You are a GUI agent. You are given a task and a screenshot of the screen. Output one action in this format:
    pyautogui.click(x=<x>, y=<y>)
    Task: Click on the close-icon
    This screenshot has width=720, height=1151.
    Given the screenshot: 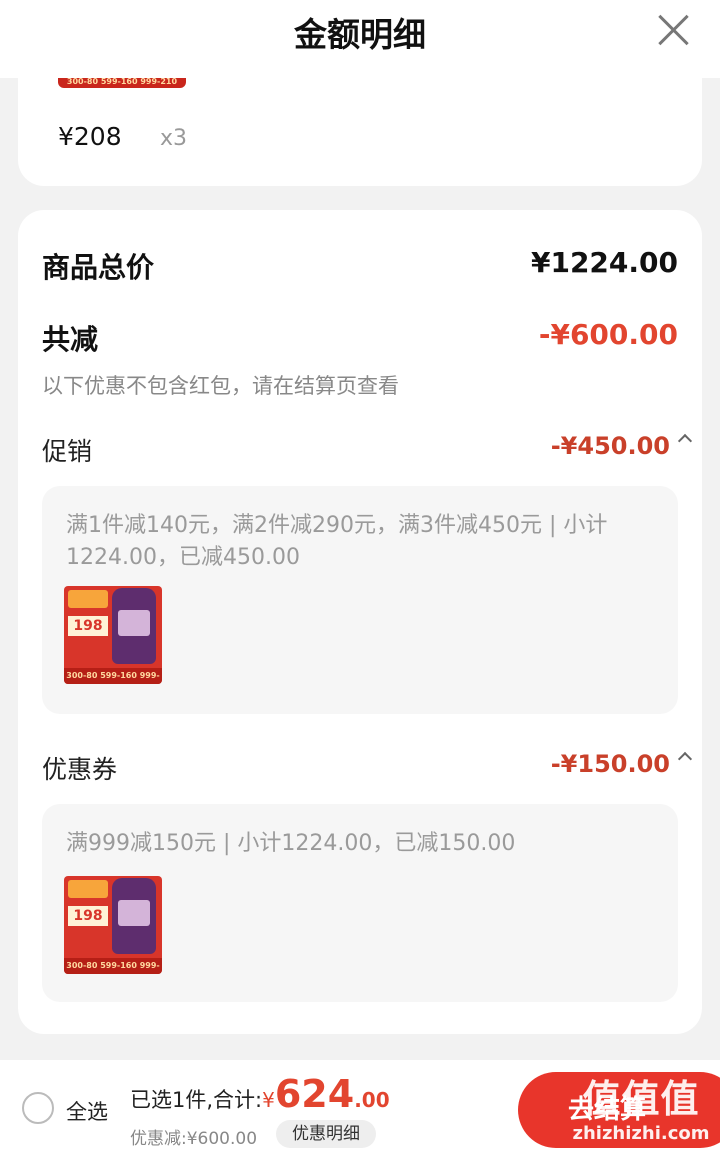 What is the action you would take?
    pyautogui.click(x=673, y=29)
    